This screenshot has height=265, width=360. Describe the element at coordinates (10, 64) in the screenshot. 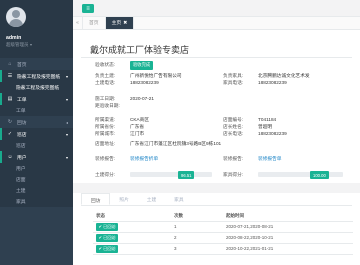

I see `home-icon: ⌂` at that location.